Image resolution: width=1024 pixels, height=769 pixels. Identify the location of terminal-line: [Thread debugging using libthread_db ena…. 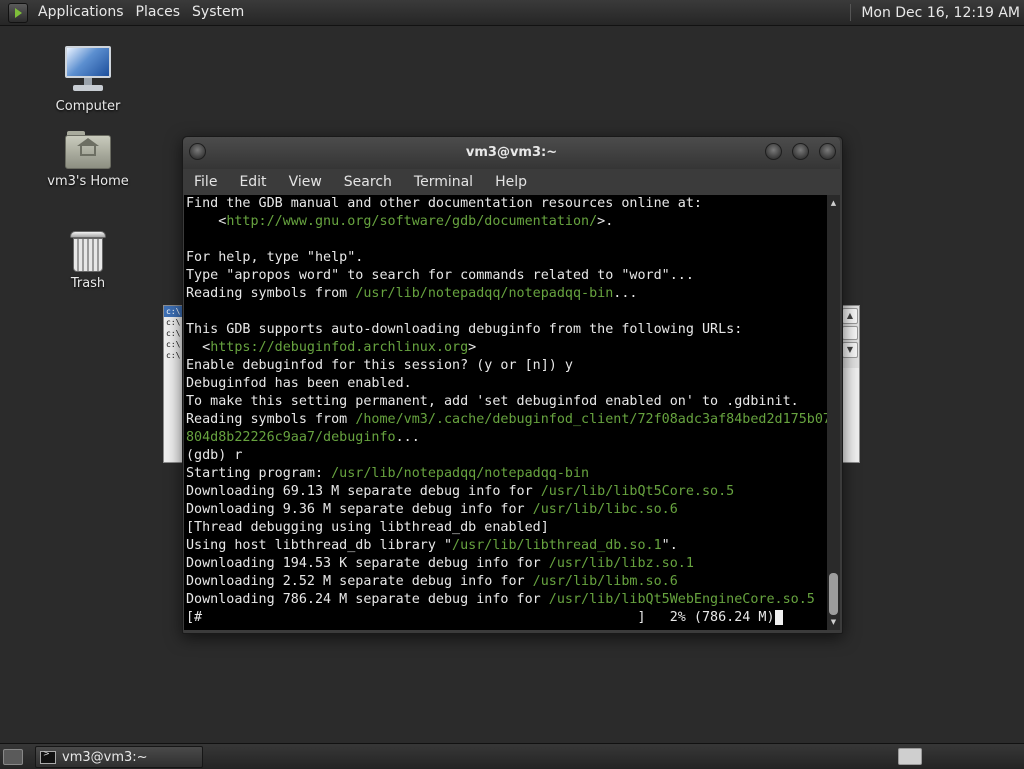
(505, 528).